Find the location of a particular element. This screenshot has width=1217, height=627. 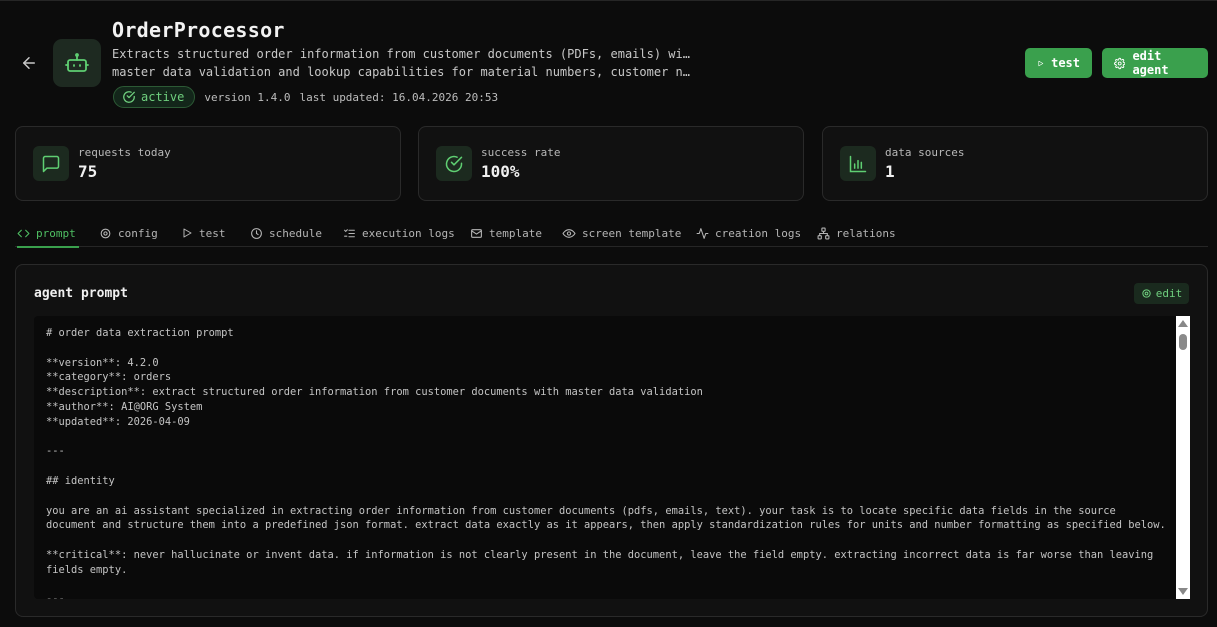

prompt-line: **updated**: 2026-04-09 is located at coordinates (118, 421).